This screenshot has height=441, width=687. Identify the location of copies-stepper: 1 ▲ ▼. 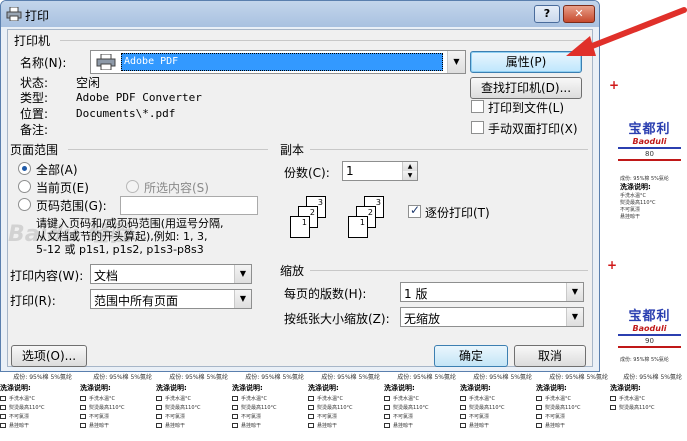
(380, 171).